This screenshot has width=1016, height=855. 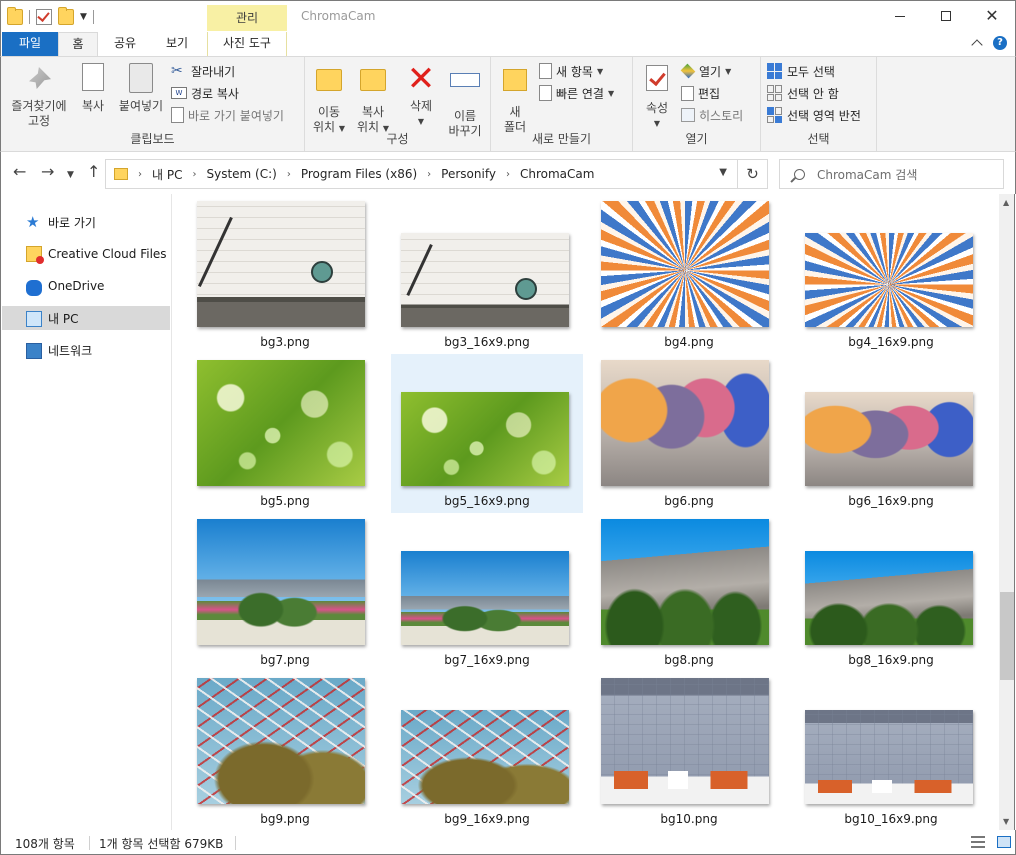 I want to click on file-item: bg9_16x9.png, so click(x=487, y=751).